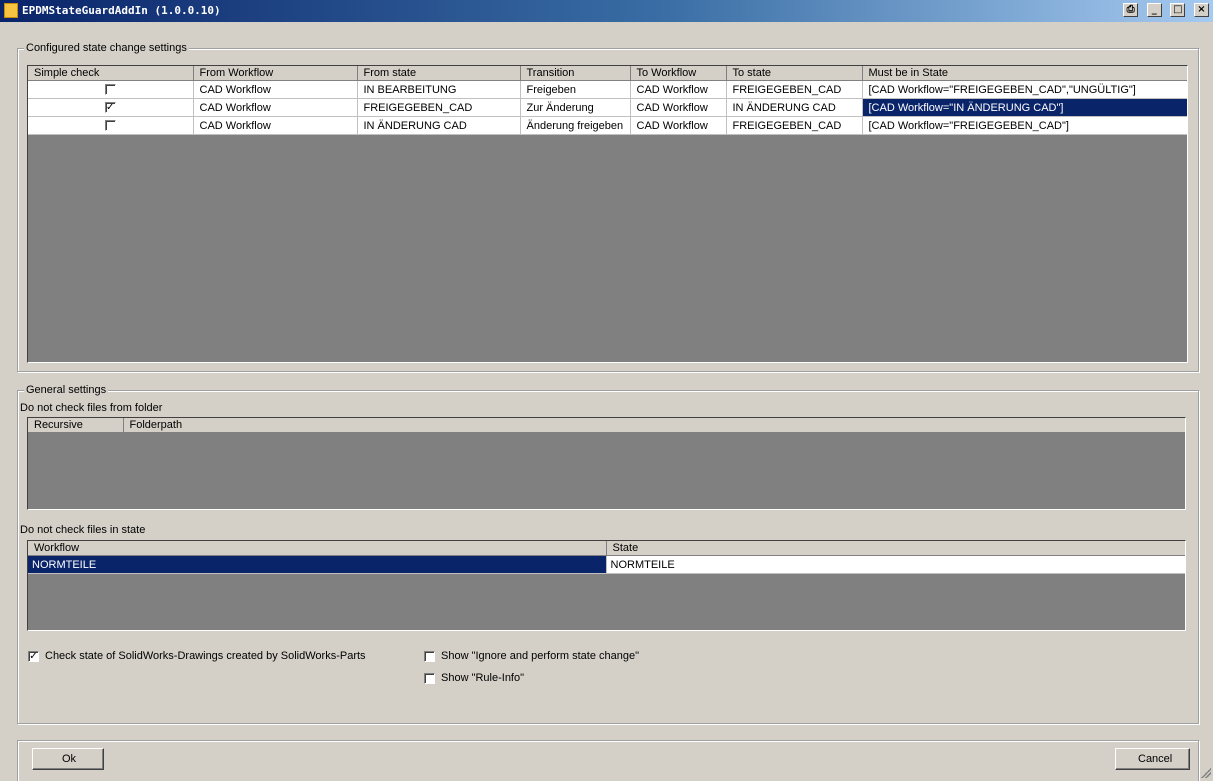 This screenshot has height=781, width=1213. I want to click on state-exclusion-header-row: Workflow State, so click(606, 548).